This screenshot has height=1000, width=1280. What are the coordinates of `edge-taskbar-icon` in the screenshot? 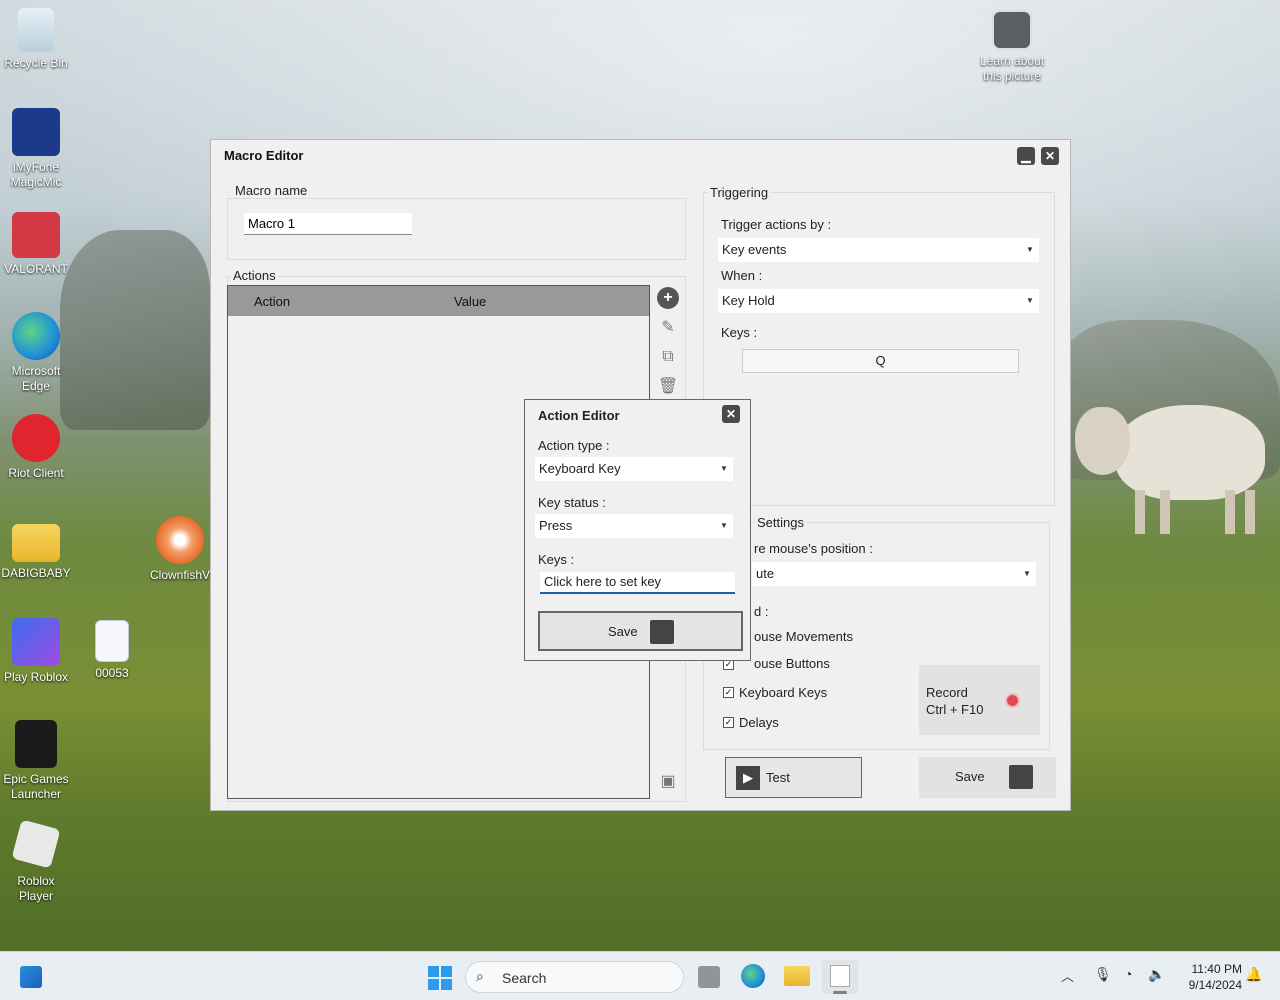 It's located at (753, 976).